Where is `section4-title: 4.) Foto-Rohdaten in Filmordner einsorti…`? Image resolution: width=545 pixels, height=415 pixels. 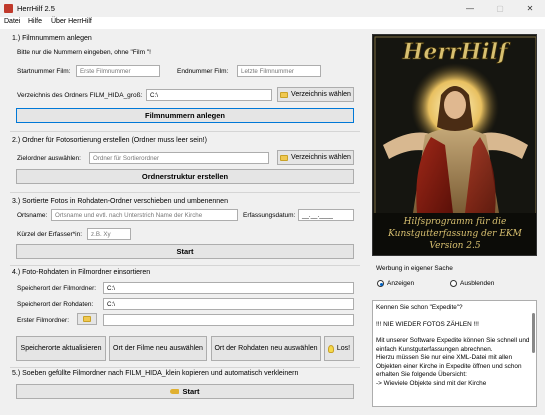
section4-title: 4.) Foto-Rohdaten in Filmordner einsorti… is located at coordinates (81, 272).